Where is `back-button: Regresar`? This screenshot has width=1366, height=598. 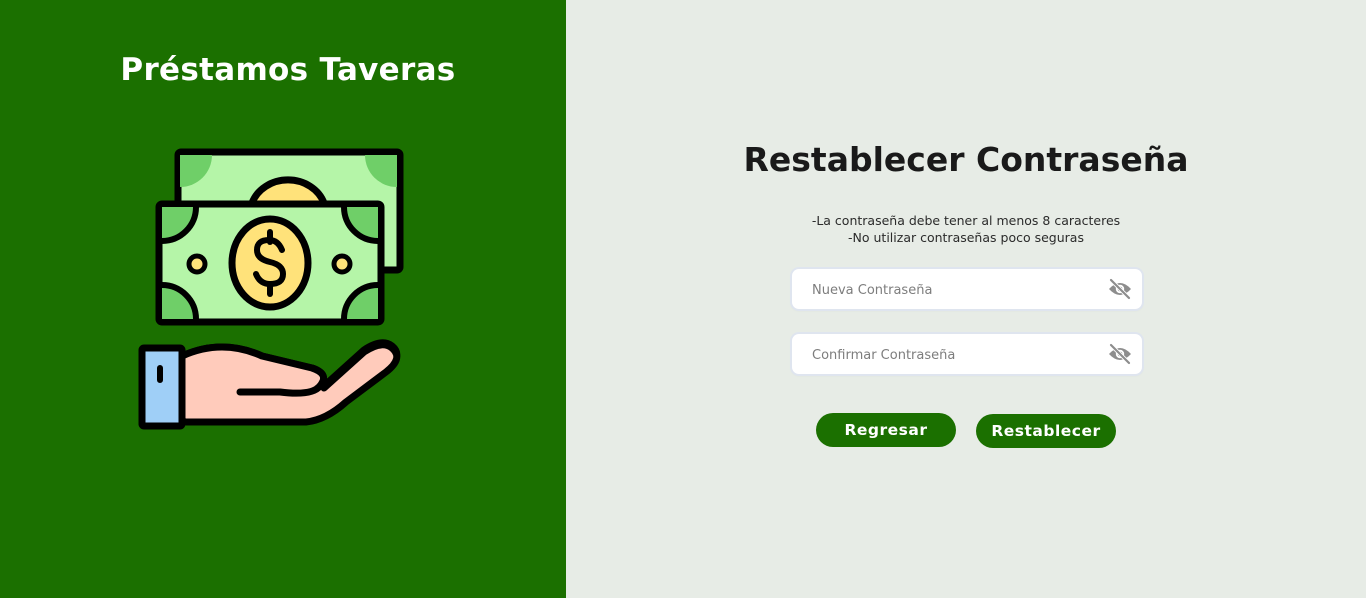
back-button: Regresar is located at coordinates (886, 430).